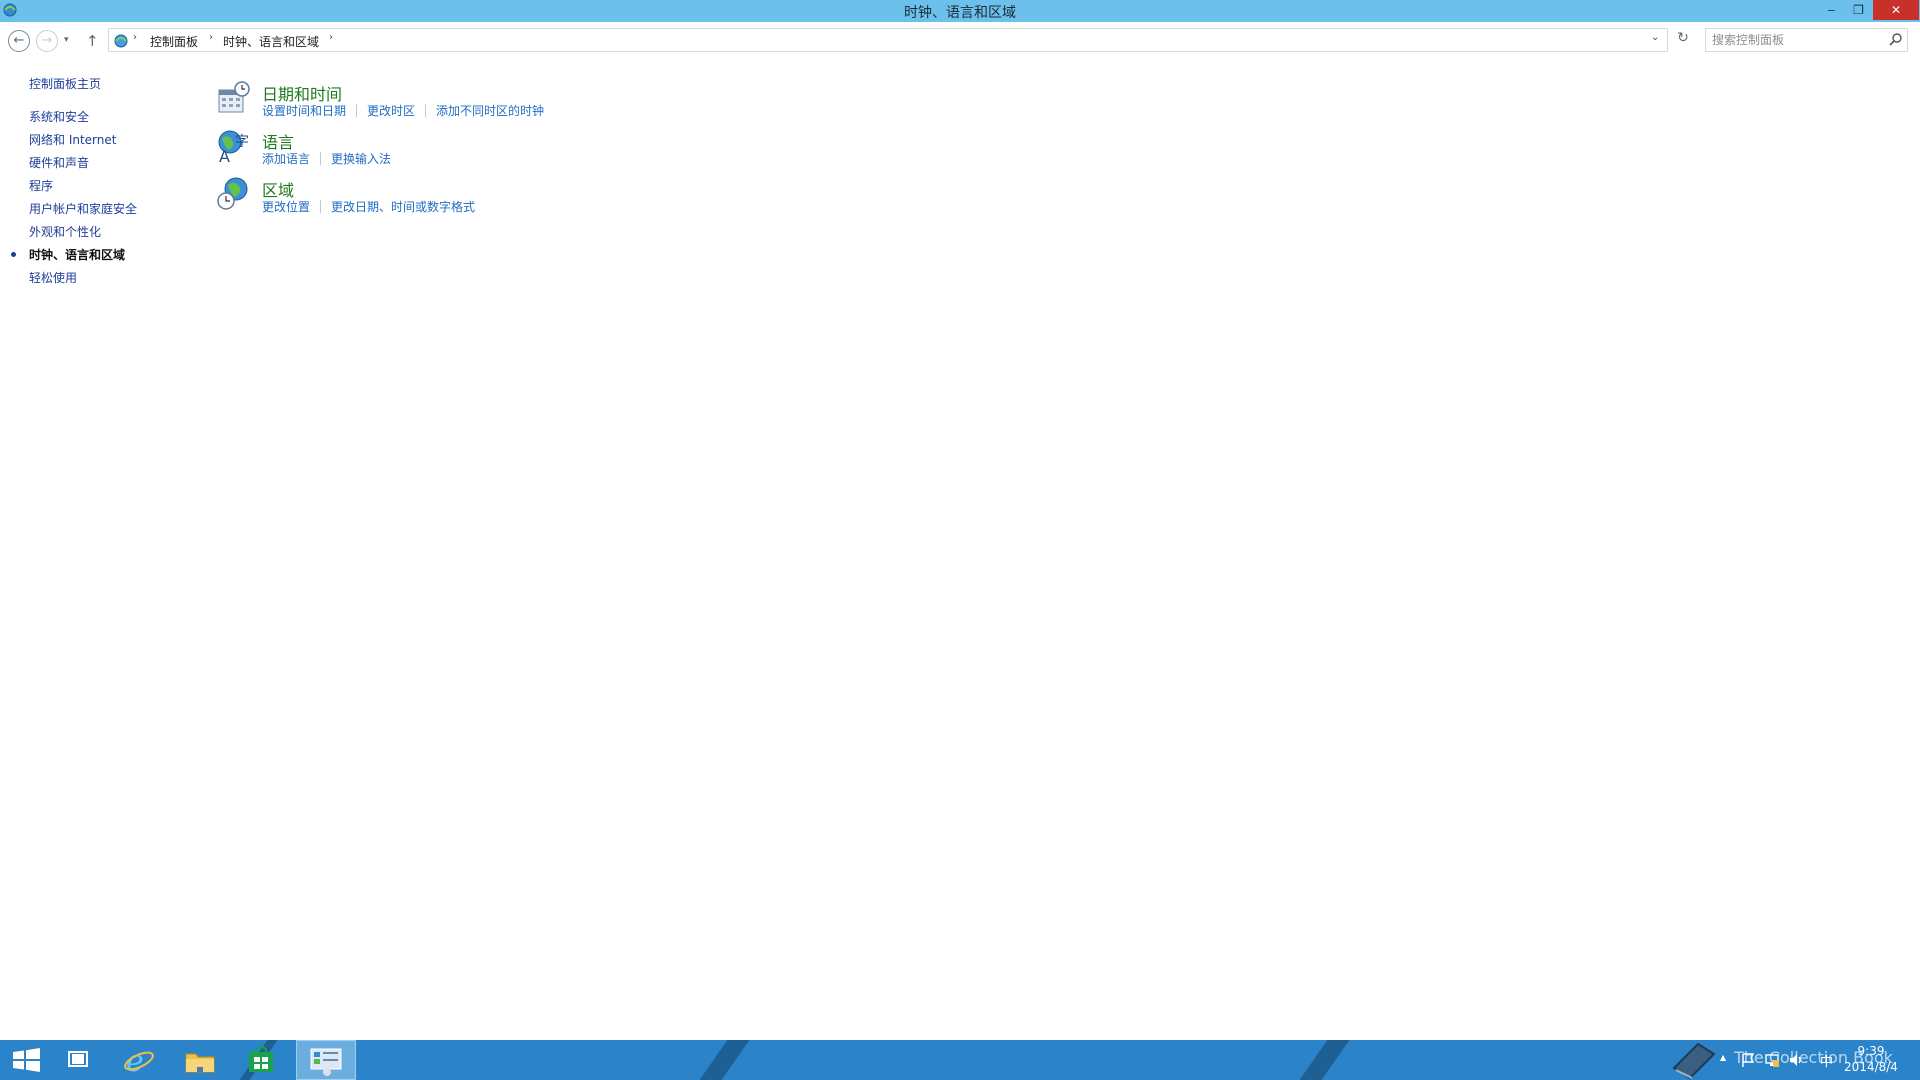 The height and width of the screenshot is (1080, 1920). What do you see at coordinates (13, 254) in the screenshot?
I see `current-item-bullet` at bounding box center [13, 254].